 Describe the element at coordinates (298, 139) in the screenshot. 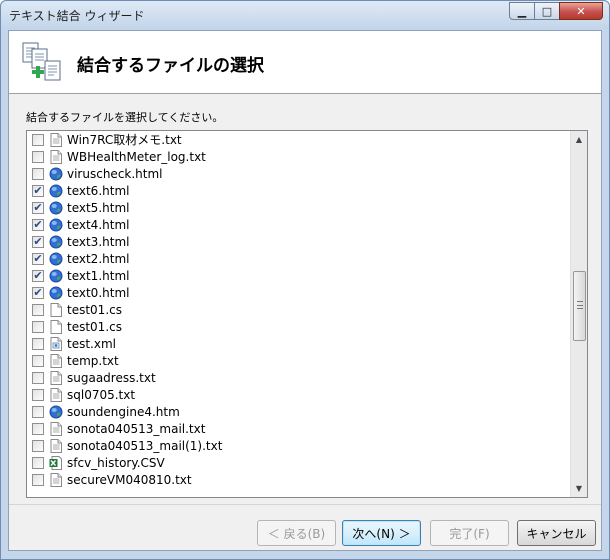

I see `list-item: Win7RC取材メモ.txt` at that location.